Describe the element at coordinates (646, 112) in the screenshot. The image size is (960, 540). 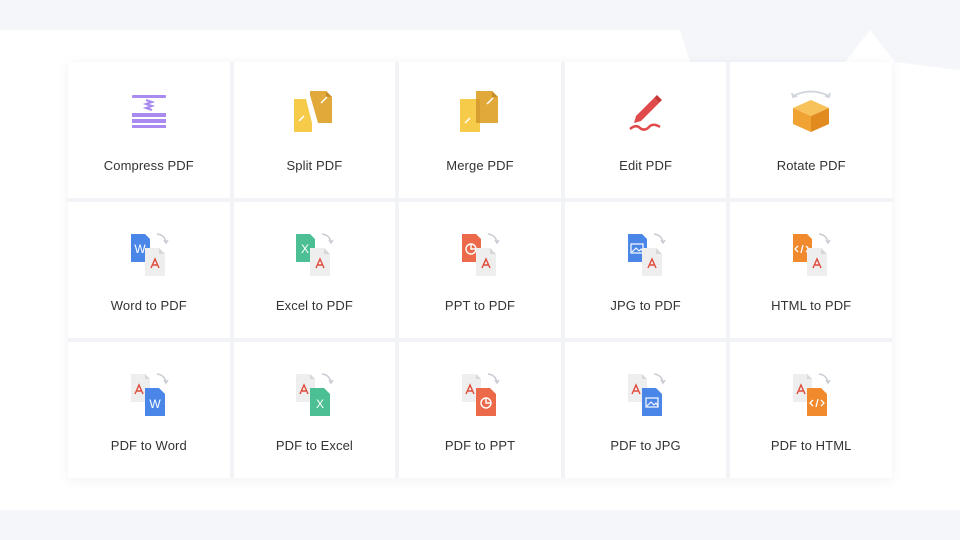
I see `edit-pencil-icon` at that location.